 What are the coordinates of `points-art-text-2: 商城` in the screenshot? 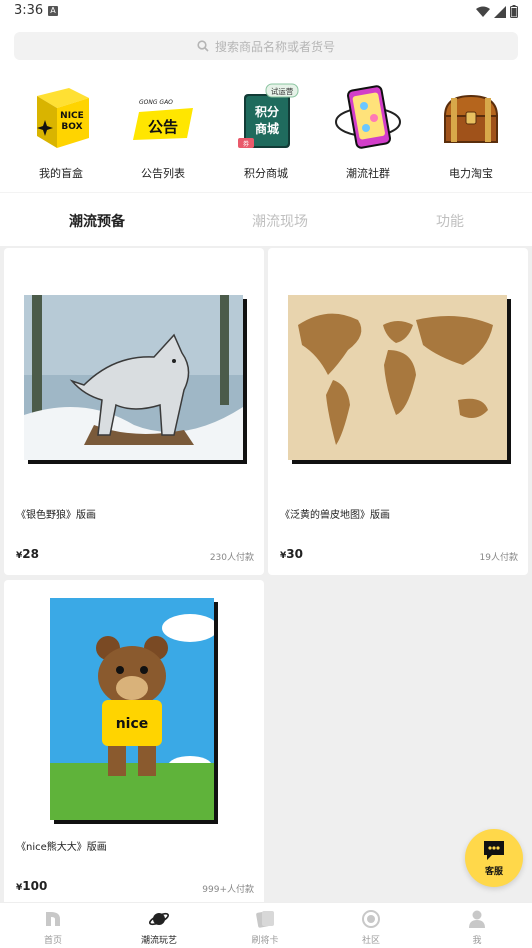 It's located at (267, 128).